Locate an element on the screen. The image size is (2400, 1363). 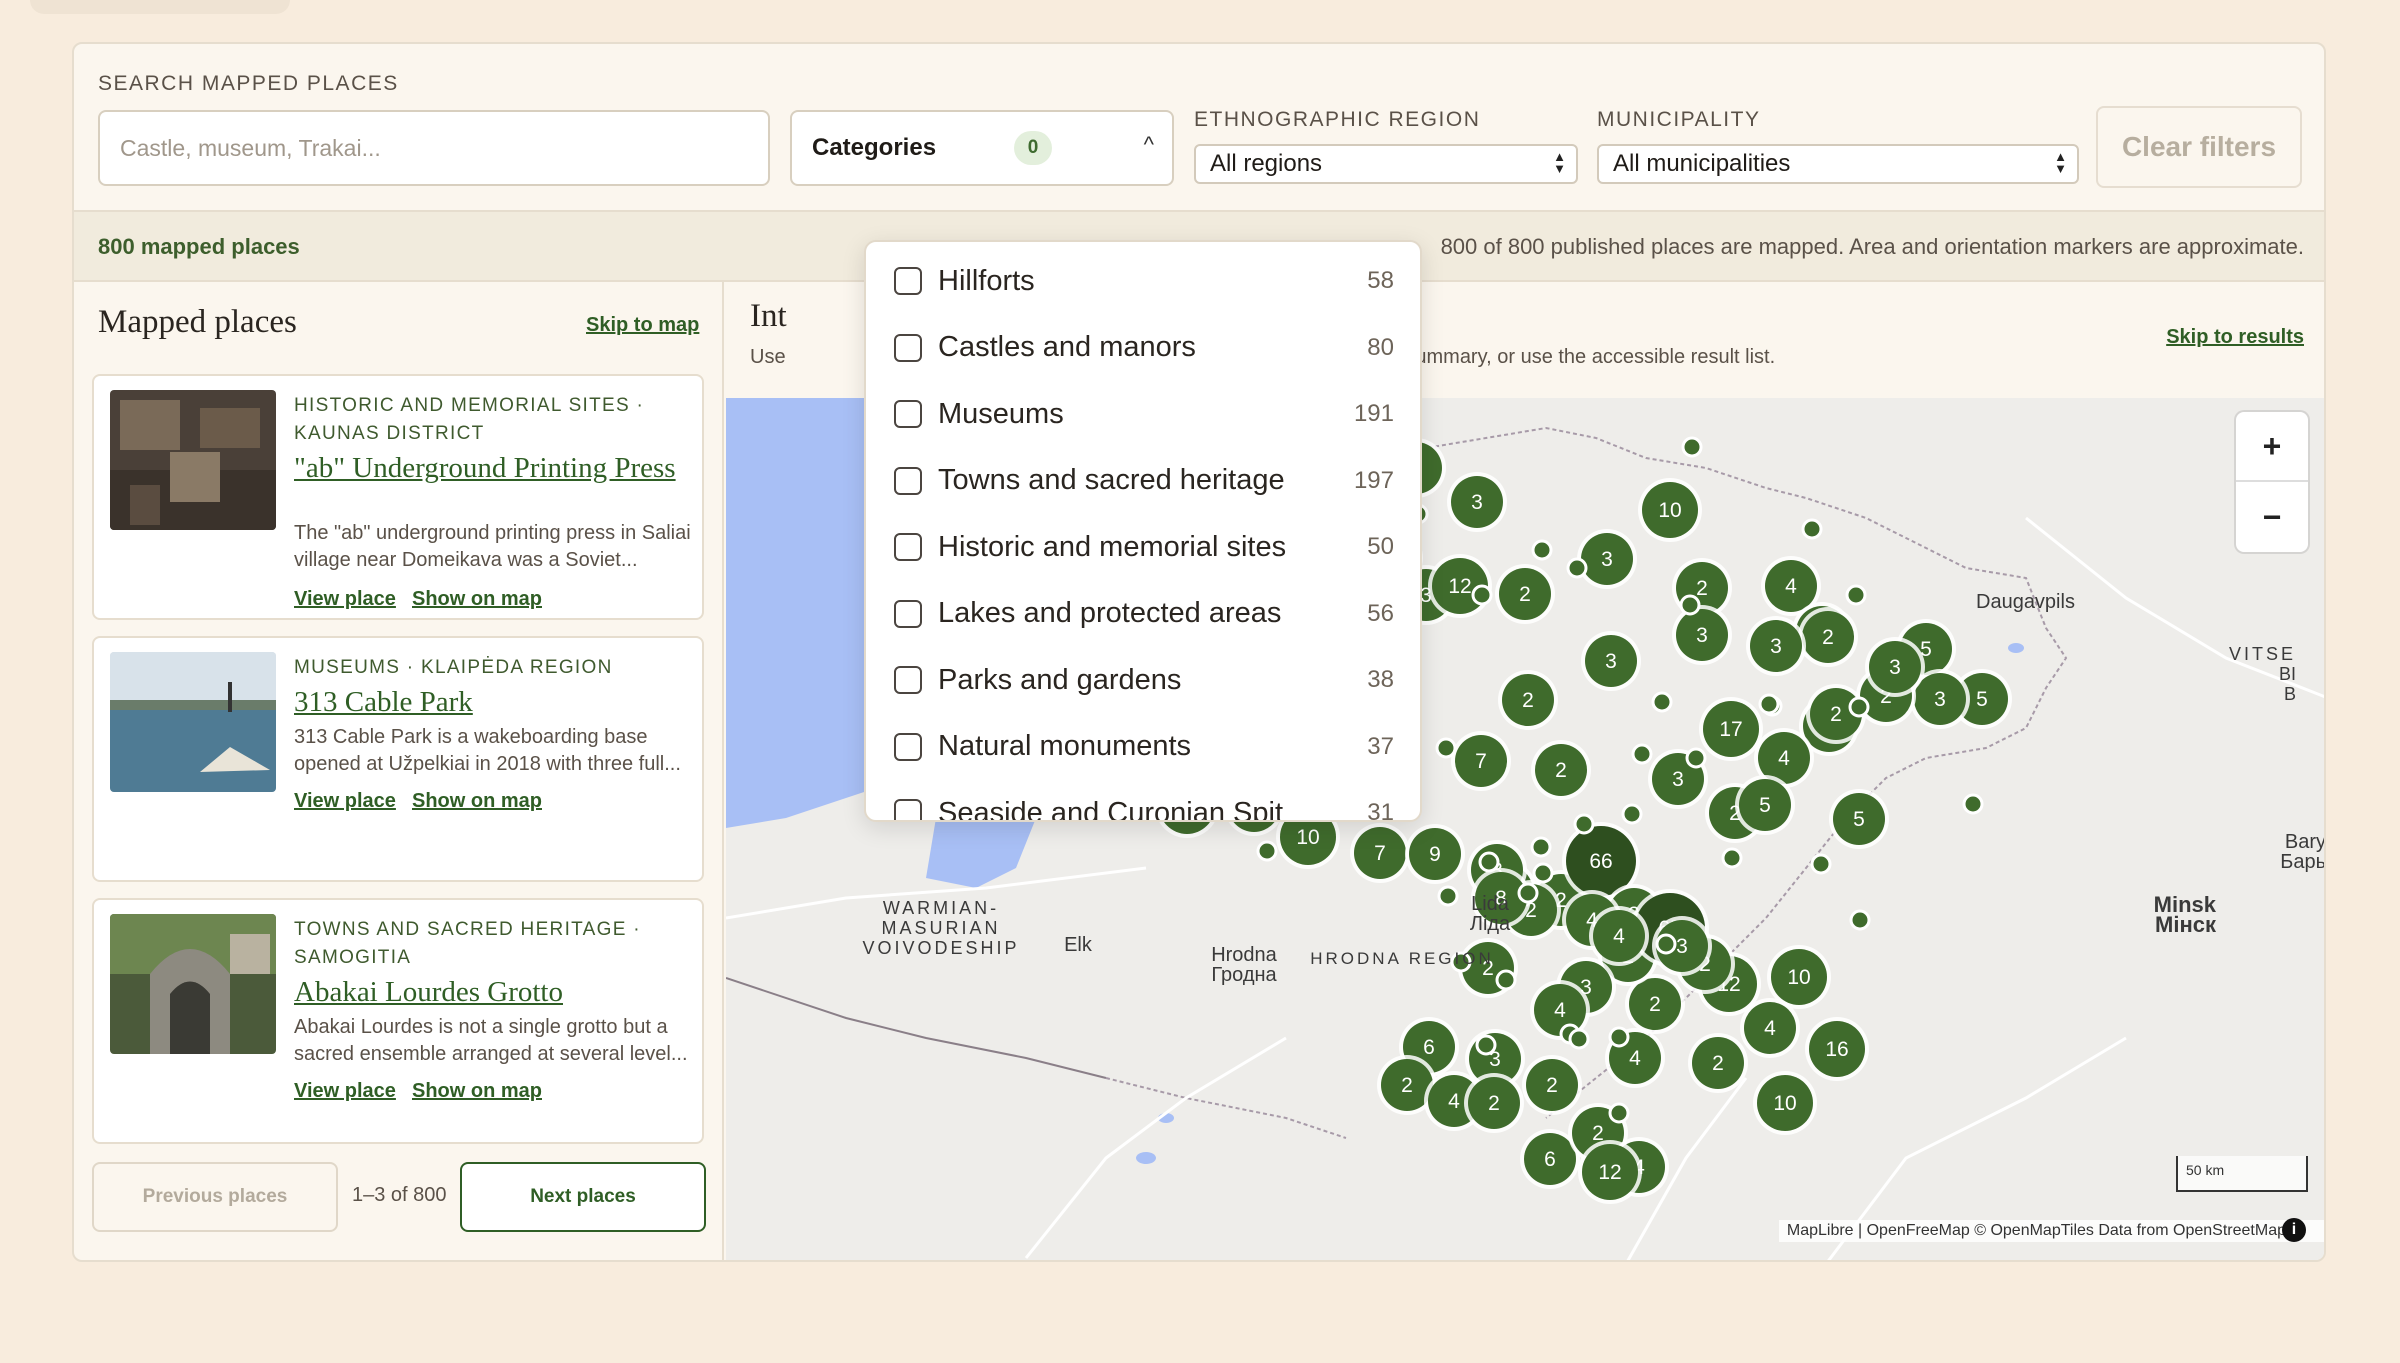
map-place-label: Bary is located at coordinates (2305, 842).